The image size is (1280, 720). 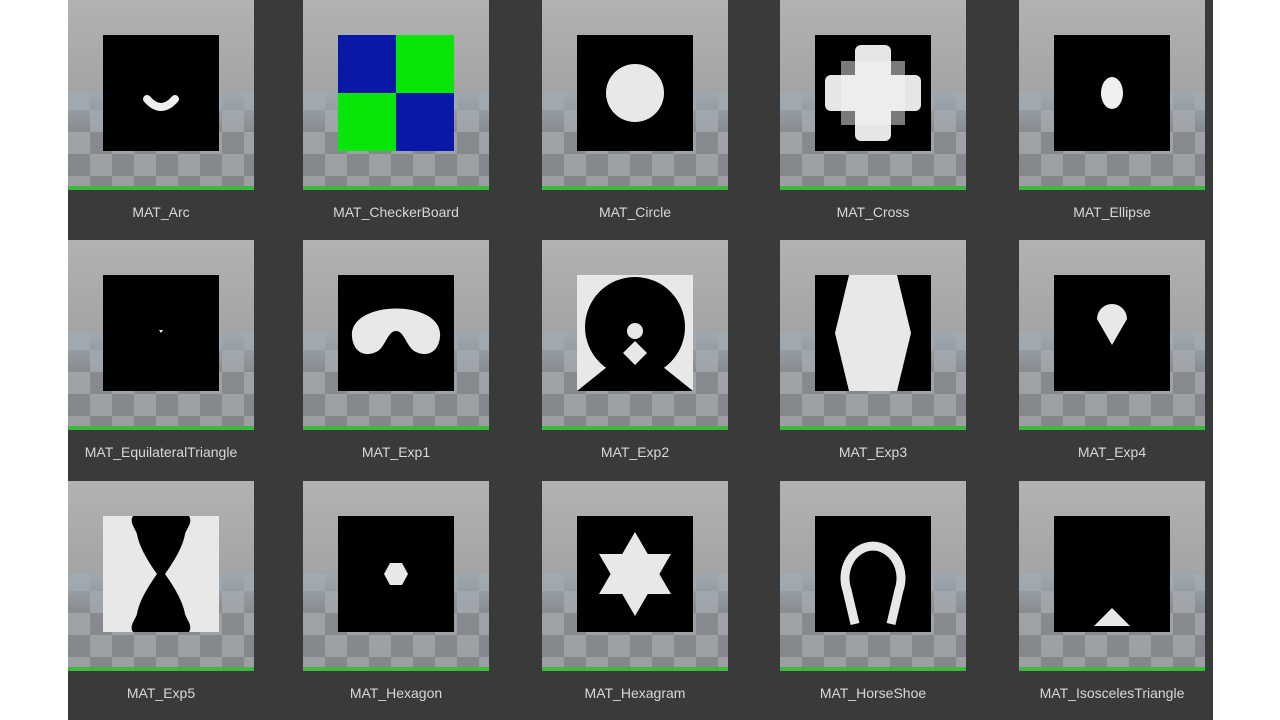 What do you see at coordinates (873, 452) in the screenshot?
I see `asset-name-label: MAT_Exp3` at bounding box center [873, 452].